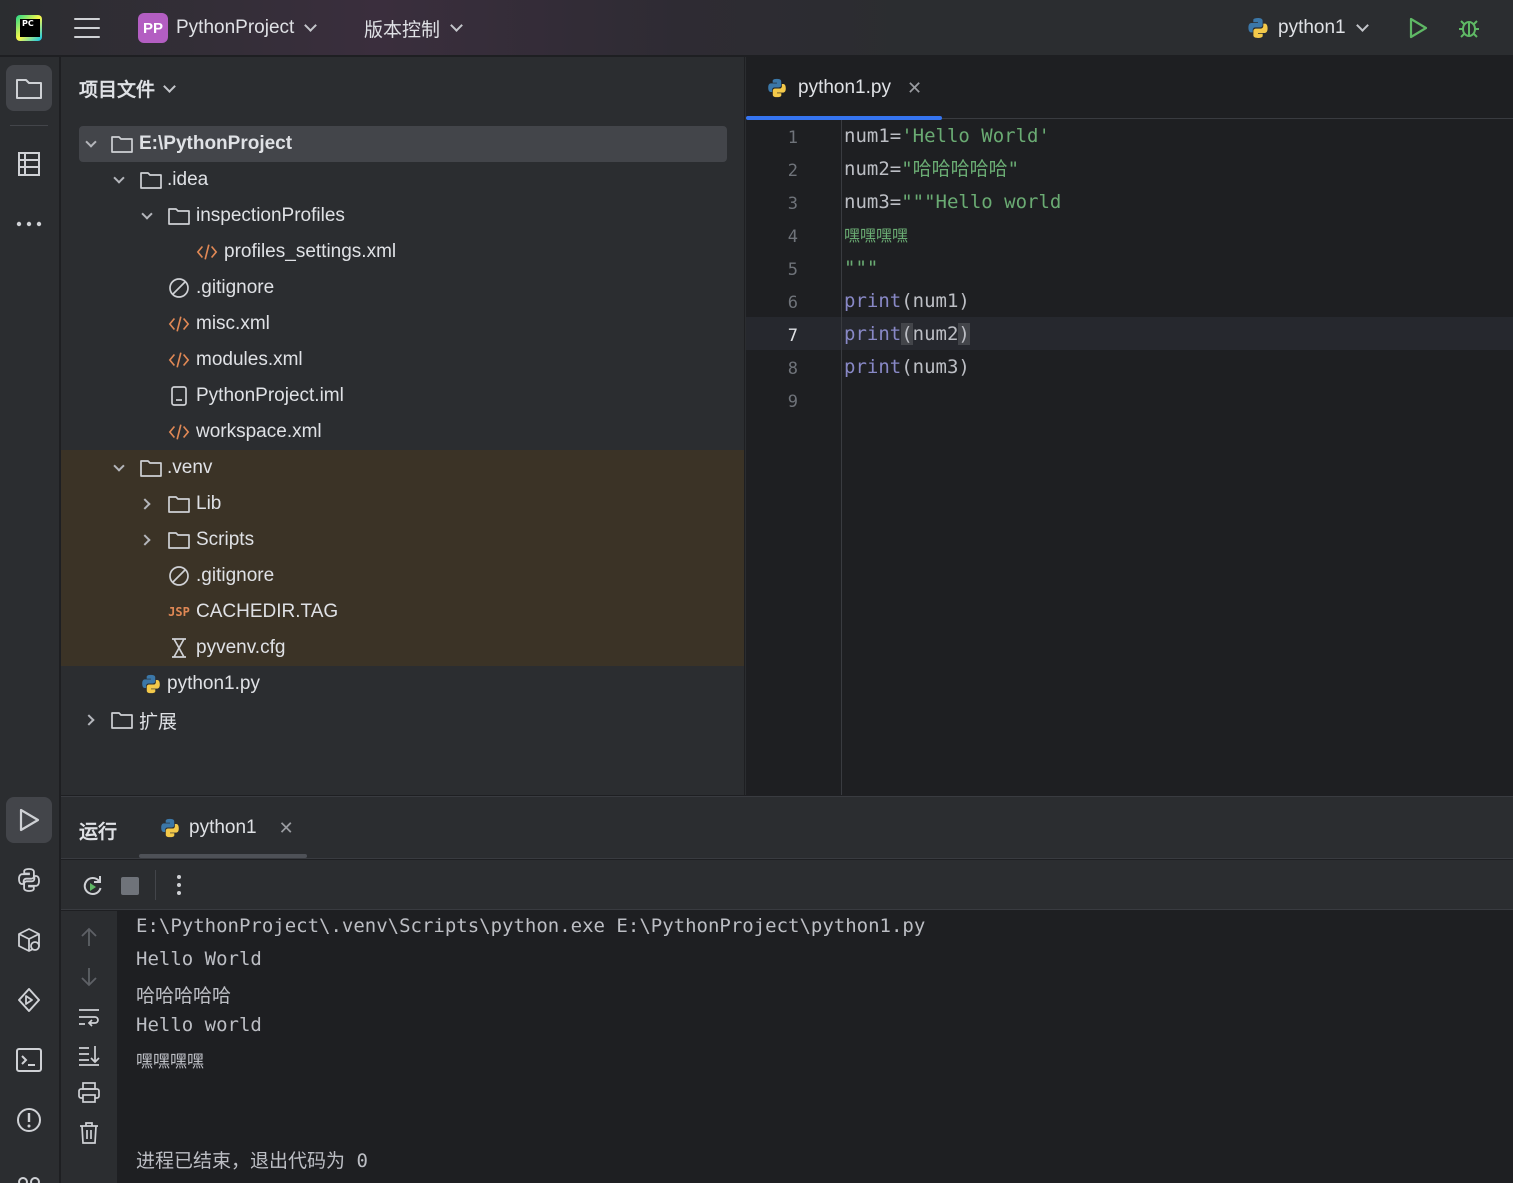  What do you see at coordinates (402, 252) in the screenshot?
I see `tree-item-profiles-settings: profiles_settings.xml` at bounding box center [402, 252].